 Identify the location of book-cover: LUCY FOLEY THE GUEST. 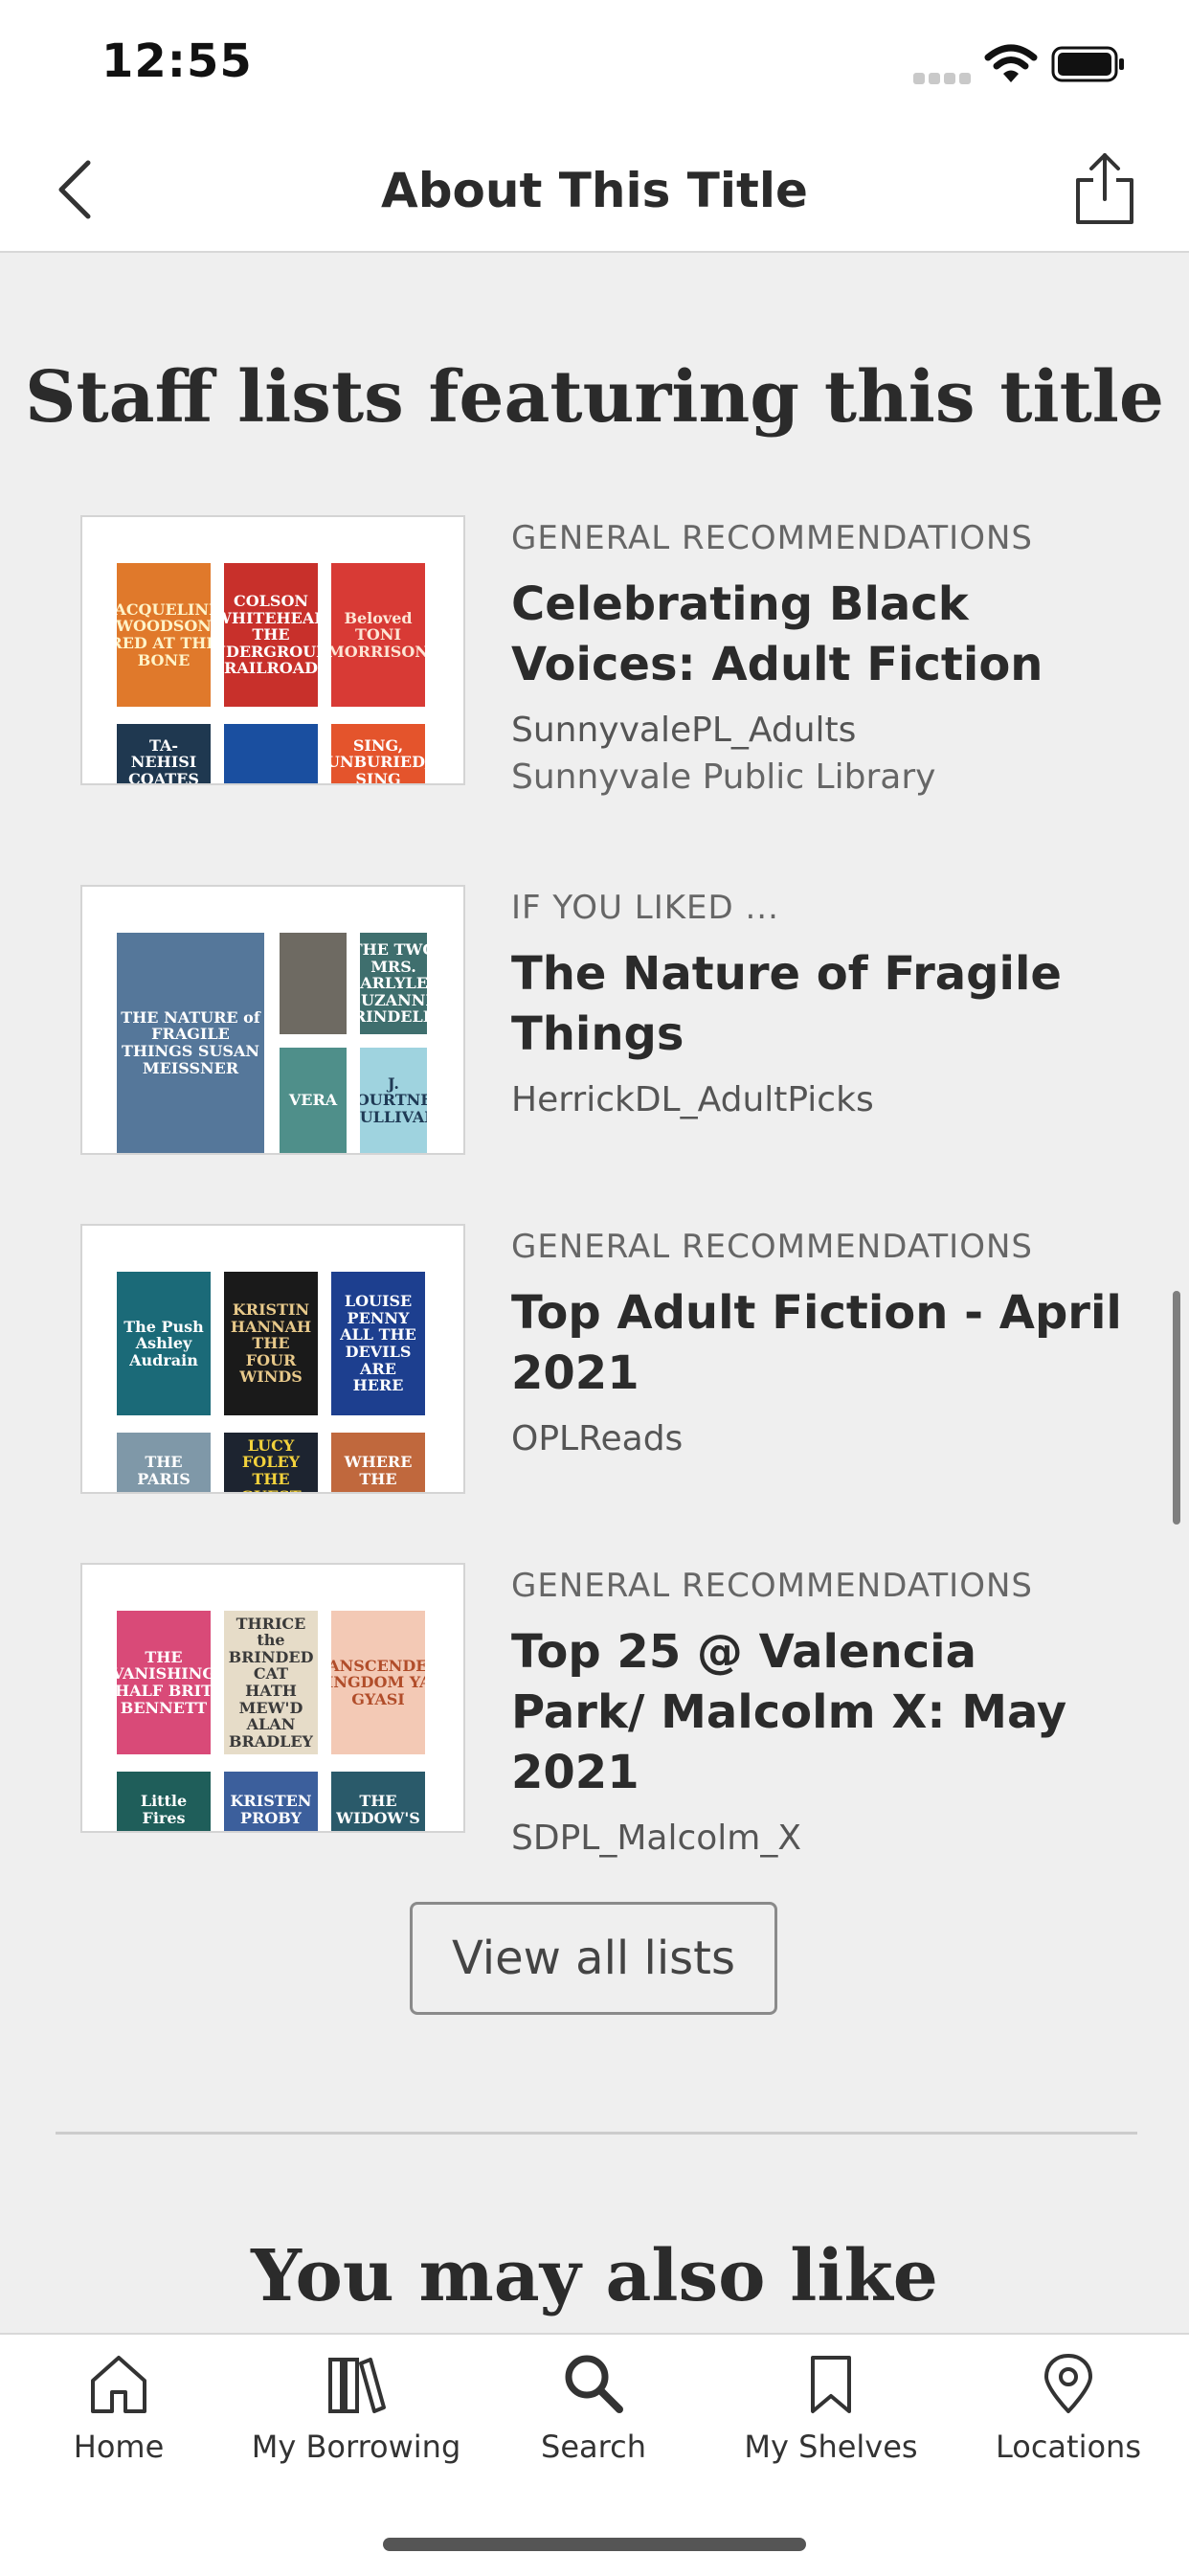
(271, 1462).